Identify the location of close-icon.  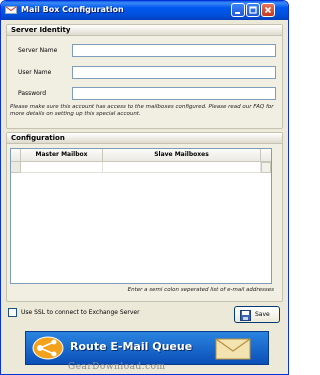
(268, 10).